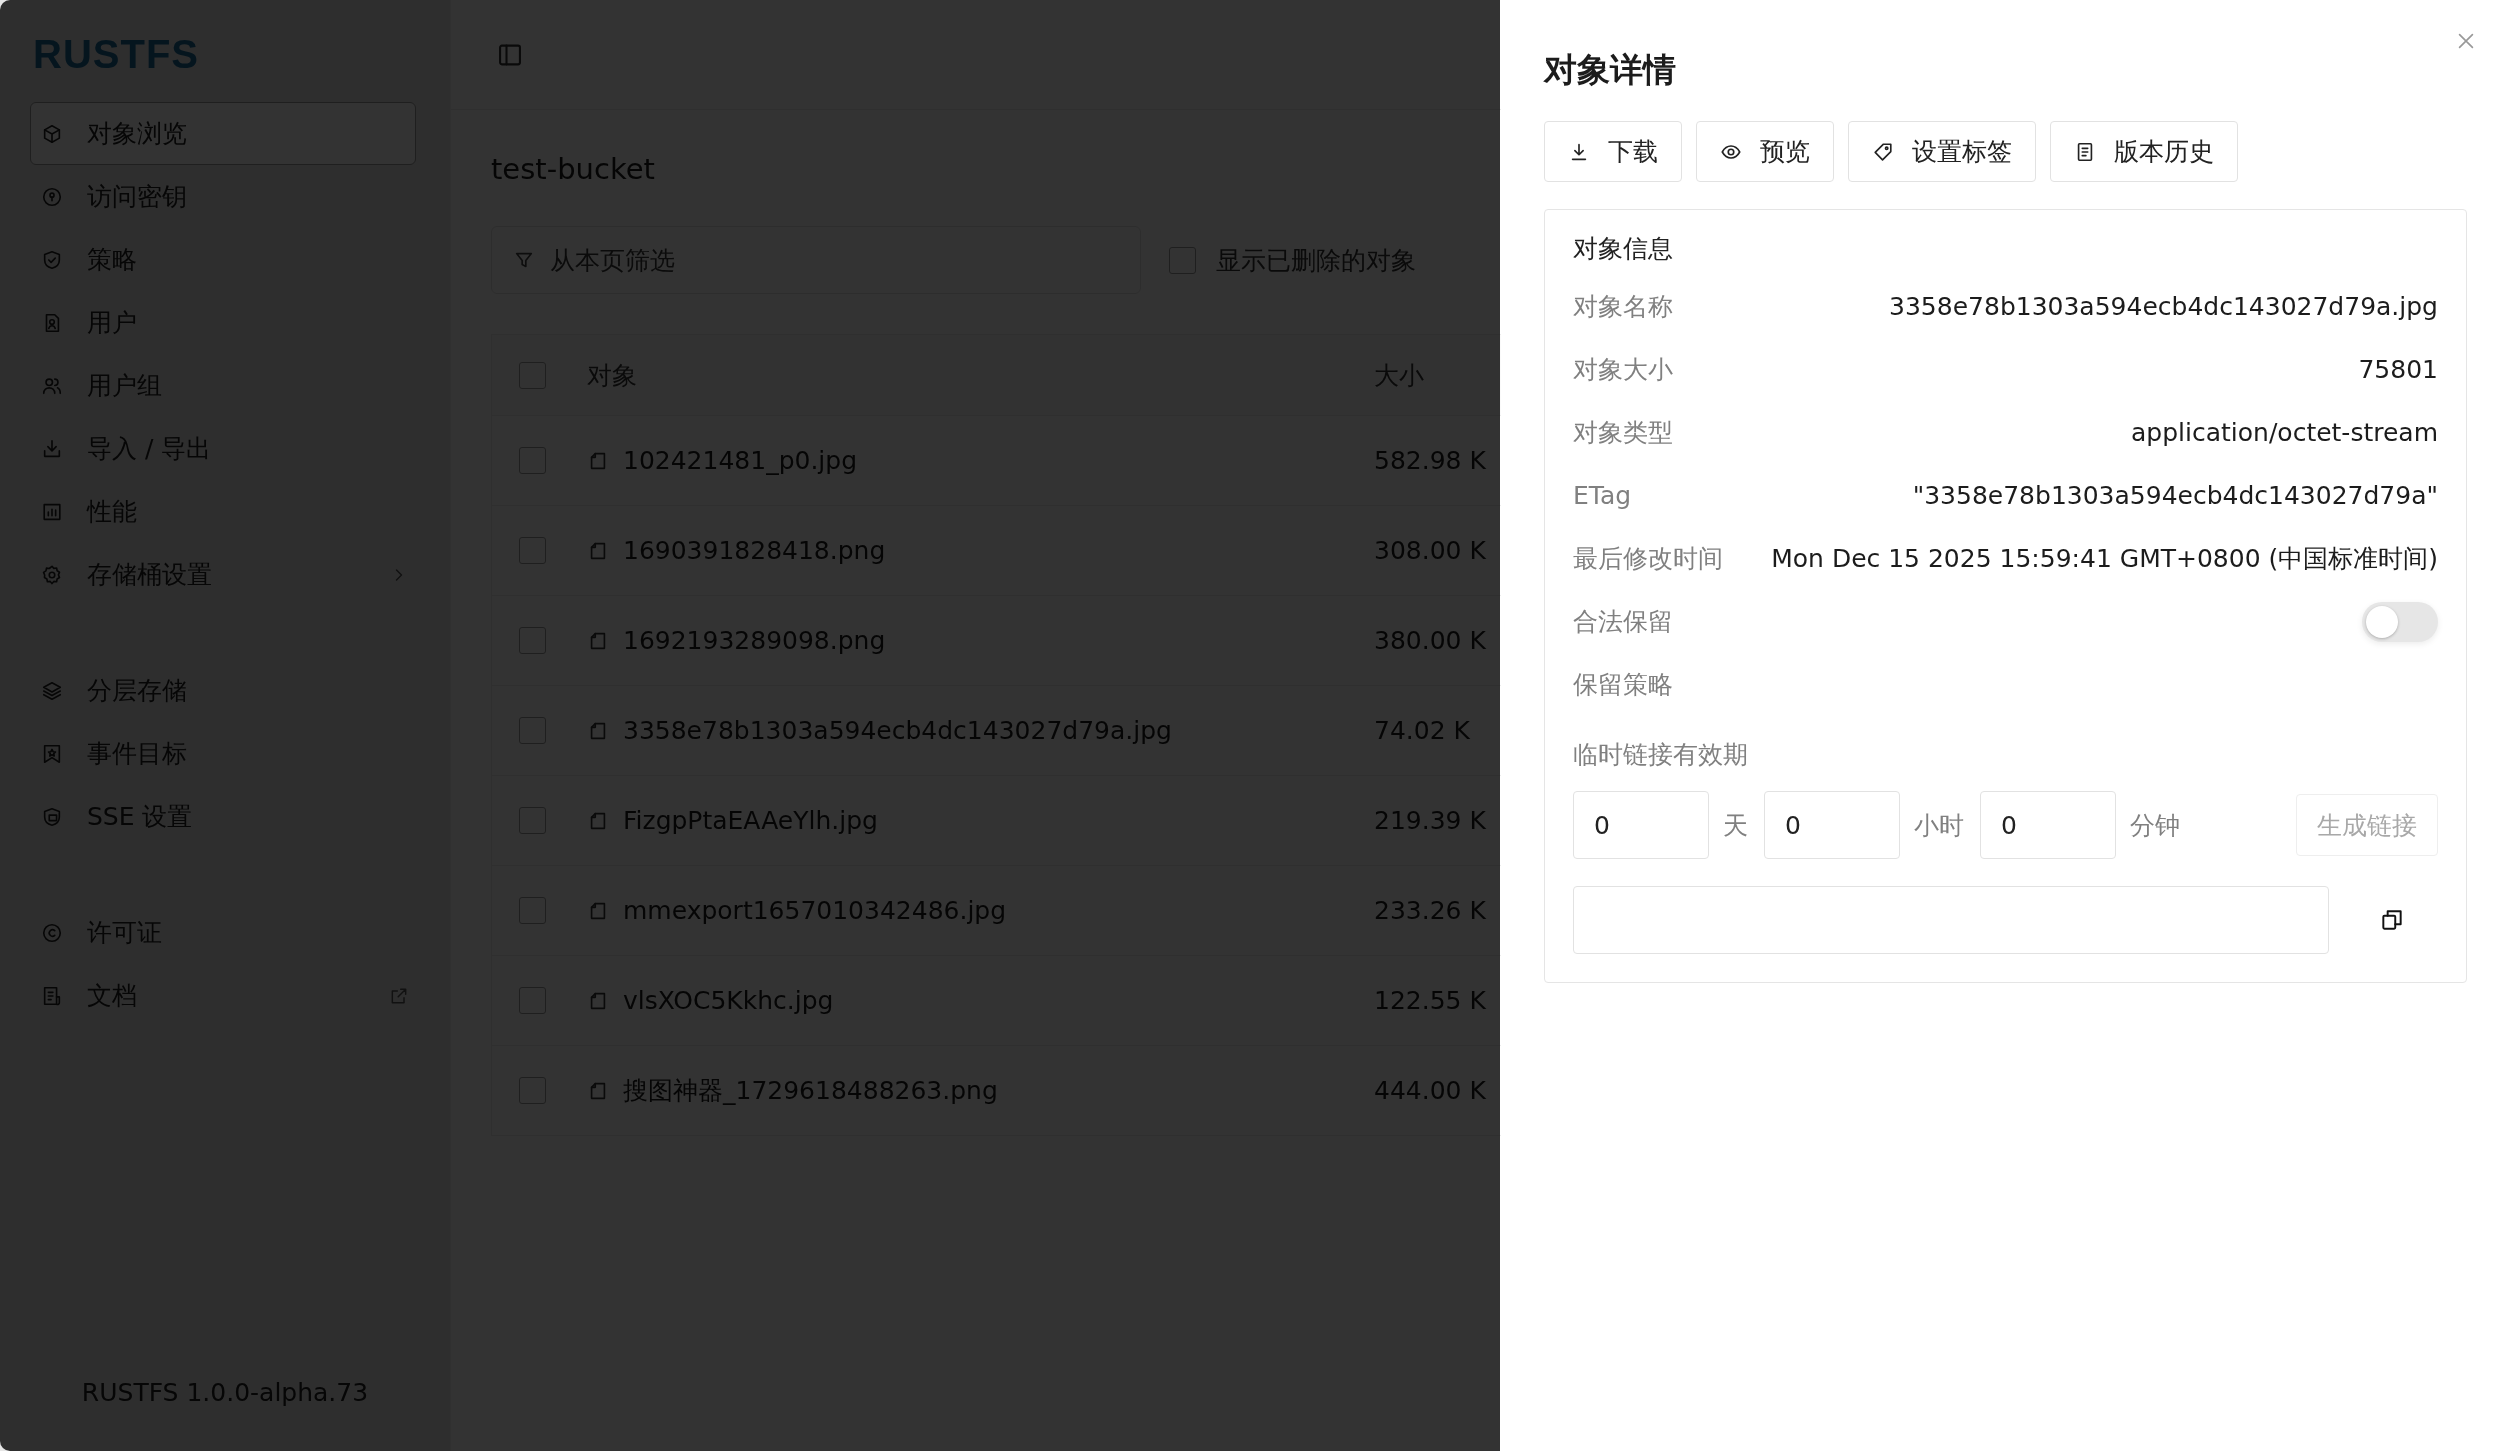  Describe the element at coordinates (1610, 70) in the screenshot. I see `drawer-title: 对象详情` at that location.